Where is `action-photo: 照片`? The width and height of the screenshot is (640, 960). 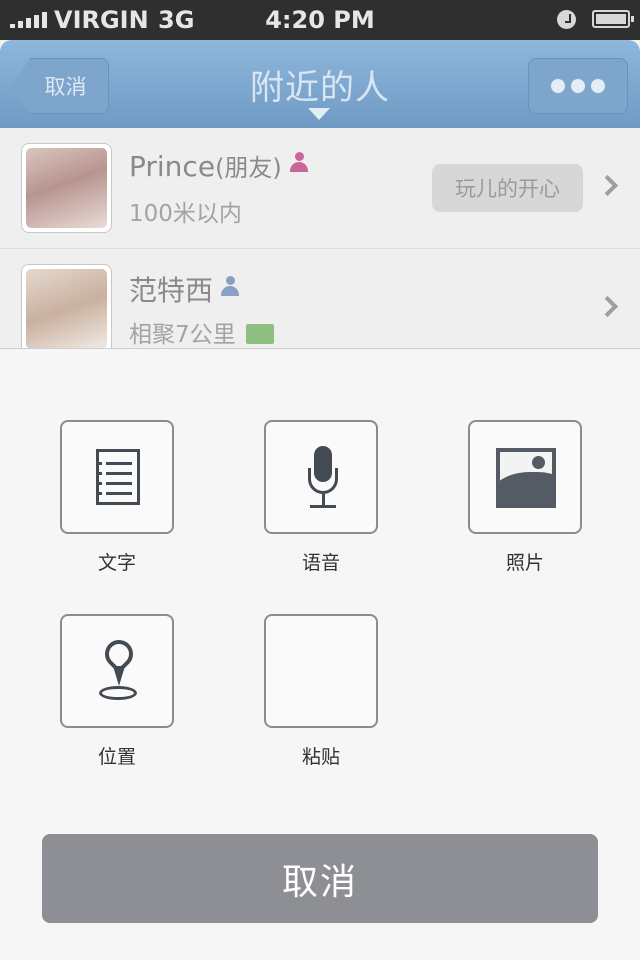
action-photo: 照片 is located at coordinates (525, 497).